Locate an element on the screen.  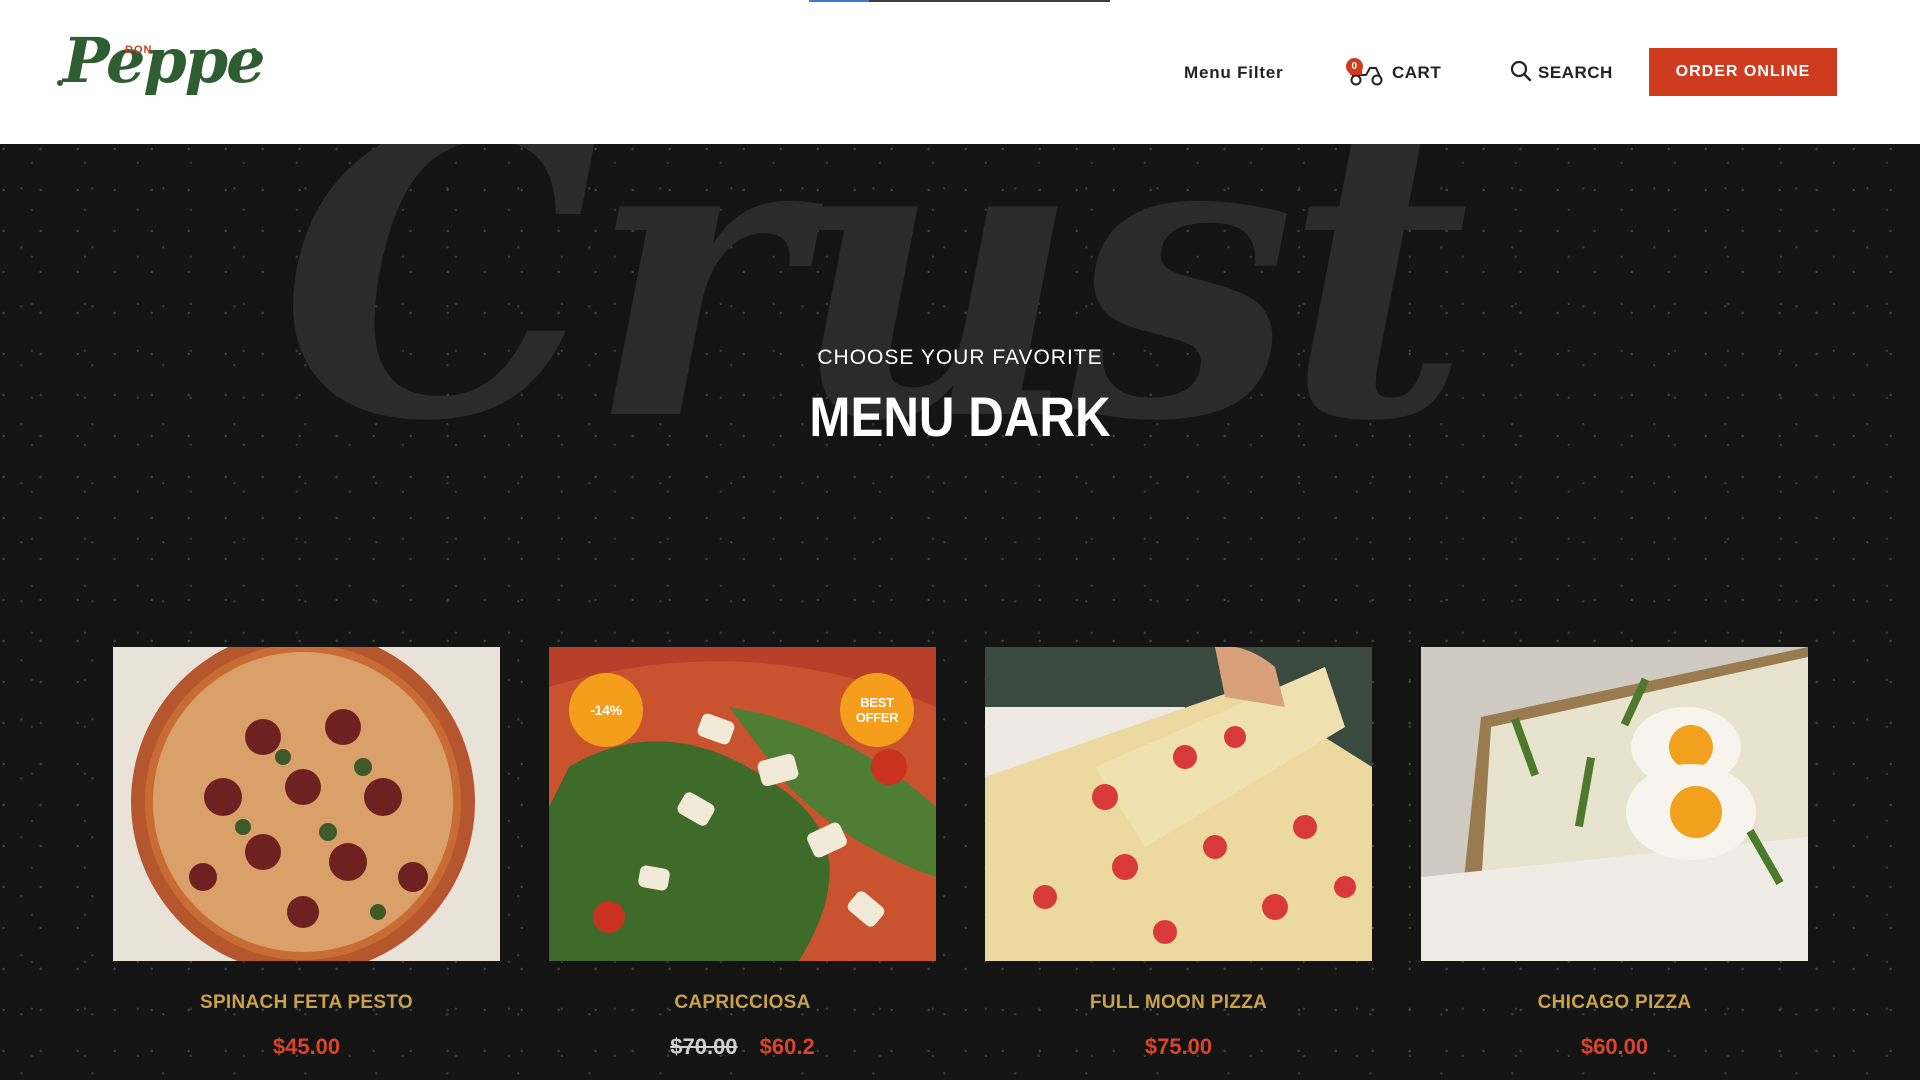
menu-filter-link: Menu Filter is located at coordinates (1233, 73).